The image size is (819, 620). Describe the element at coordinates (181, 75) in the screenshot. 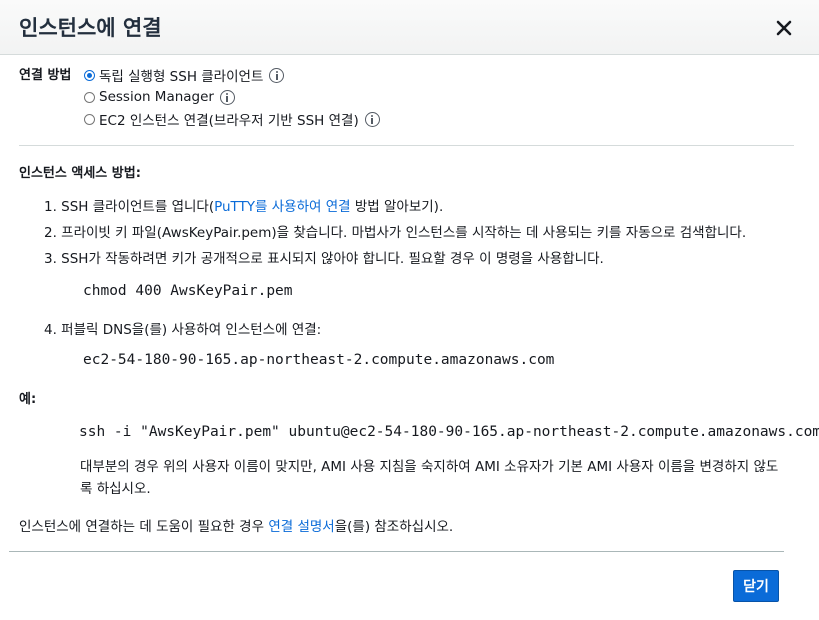

I see `option-standalone-ssh-label: 독립 실행형 SSH 클라이언트` at that location.